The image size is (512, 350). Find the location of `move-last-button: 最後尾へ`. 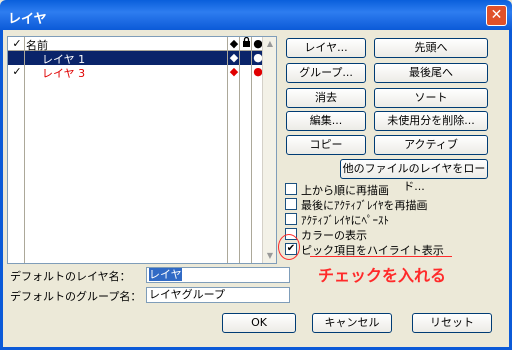

move-last-button: 最後尾へ is located at coordinates (431, 73).